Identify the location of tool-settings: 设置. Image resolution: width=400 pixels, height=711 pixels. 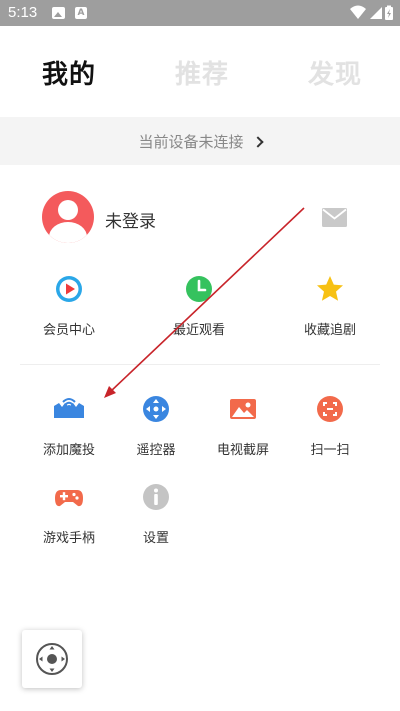
(156, 514).